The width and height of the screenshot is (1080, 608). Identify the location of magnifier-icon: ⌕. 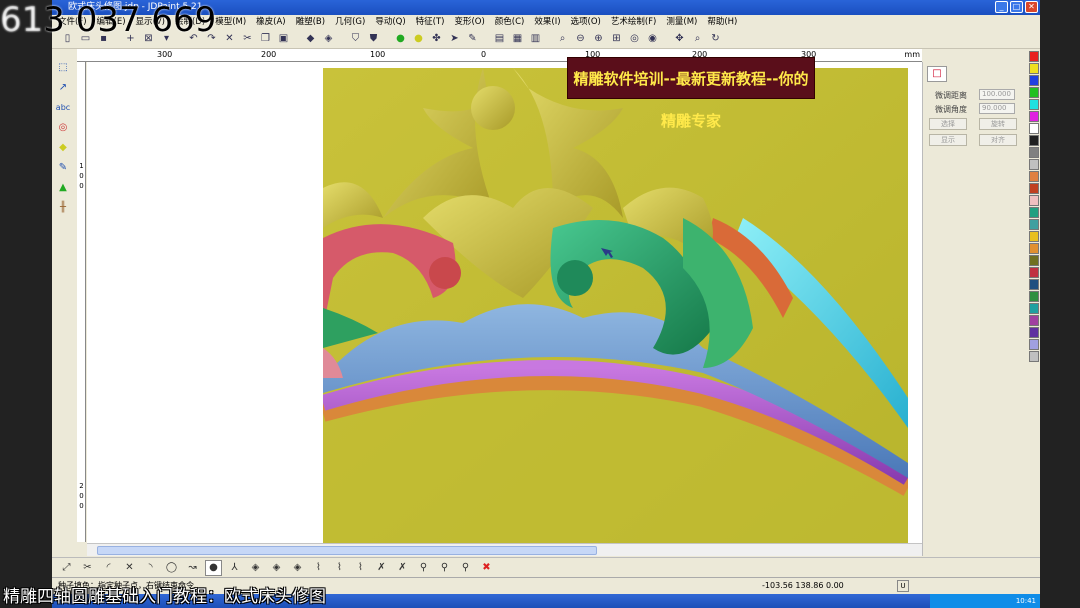
(697, 38).